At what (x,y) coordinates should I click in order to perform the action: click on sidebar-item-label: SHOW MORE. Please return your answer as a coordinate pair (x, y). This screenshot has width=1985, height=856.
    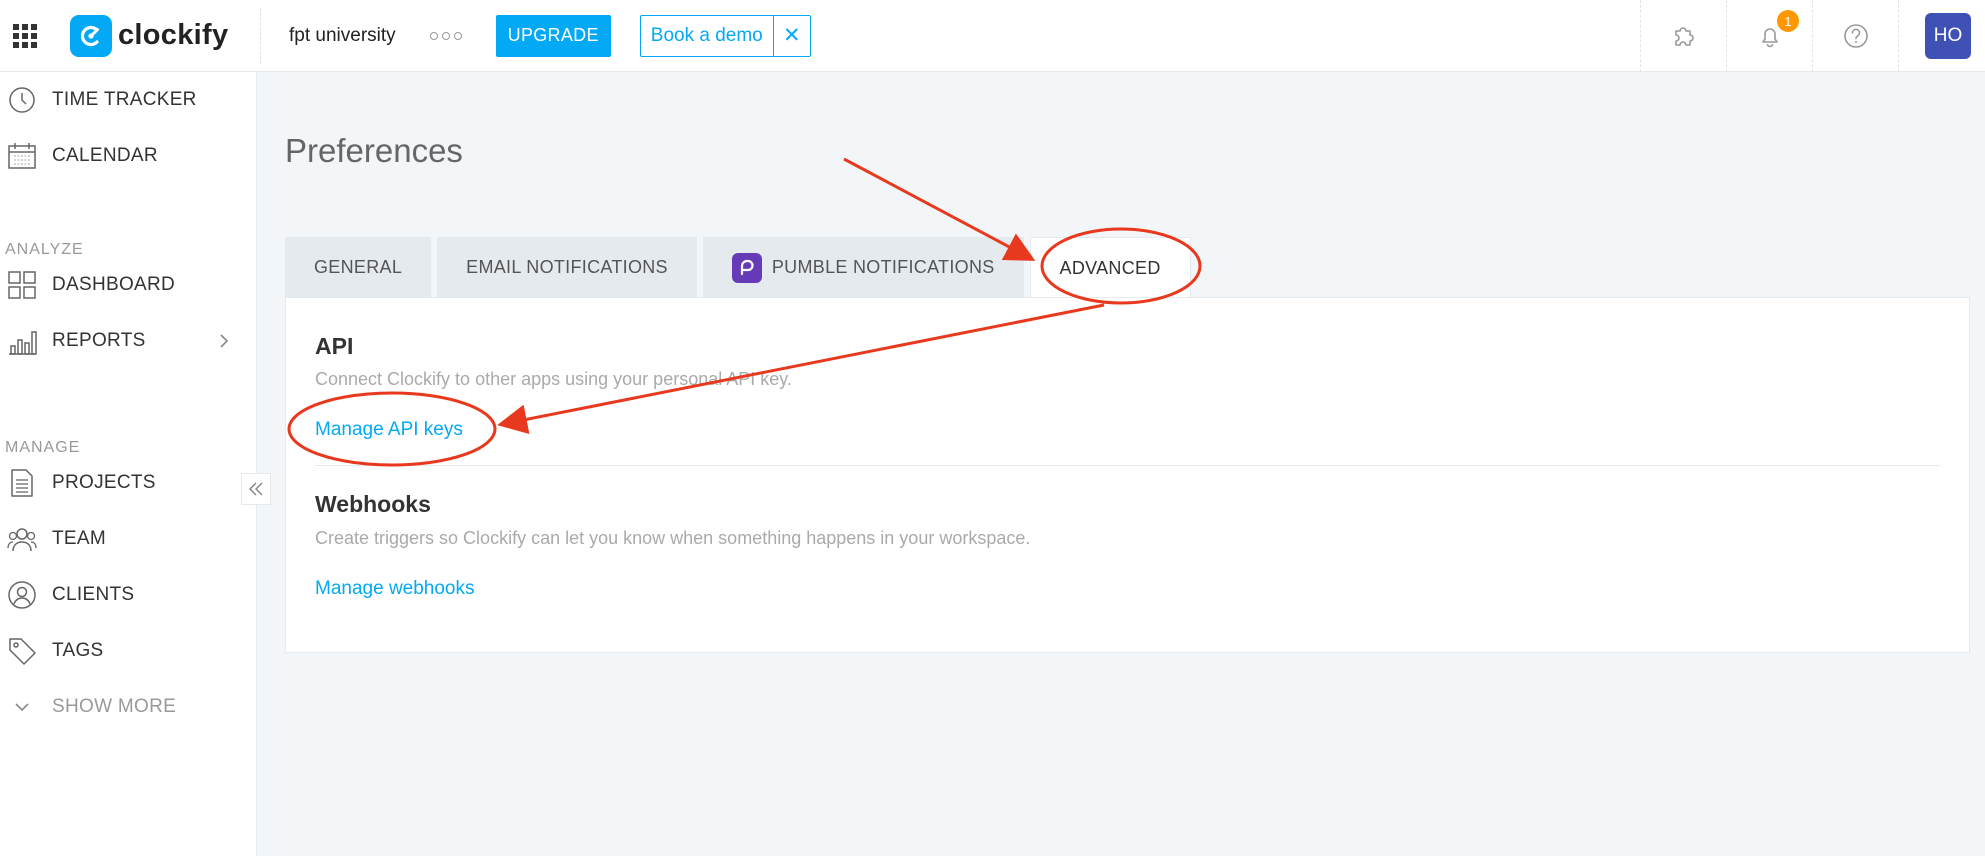
    Looking at the image, I should click on (114, 706).